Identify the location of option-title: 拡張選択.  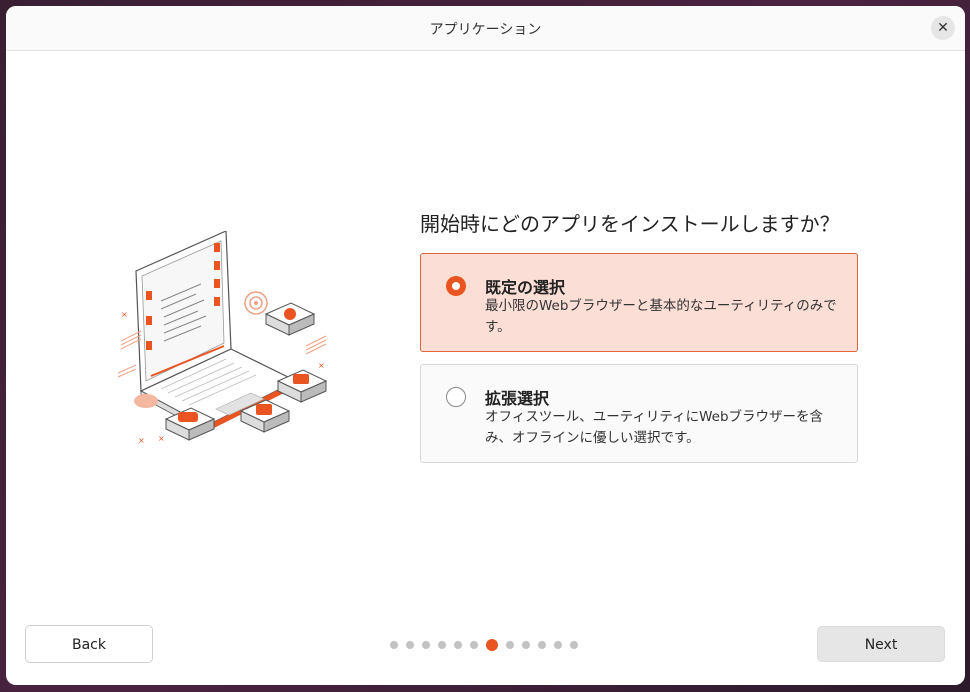
(517, 398).